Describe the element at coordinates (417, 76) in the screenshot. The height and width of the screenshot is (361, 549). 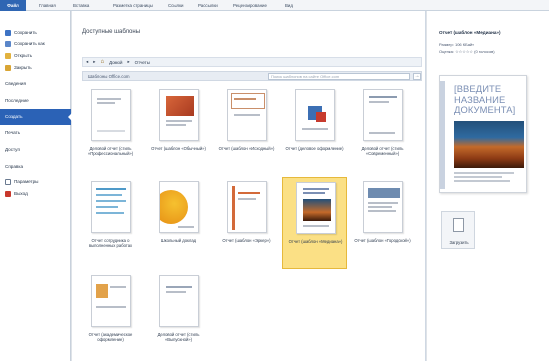
I see `search-go-button: →` at that location.